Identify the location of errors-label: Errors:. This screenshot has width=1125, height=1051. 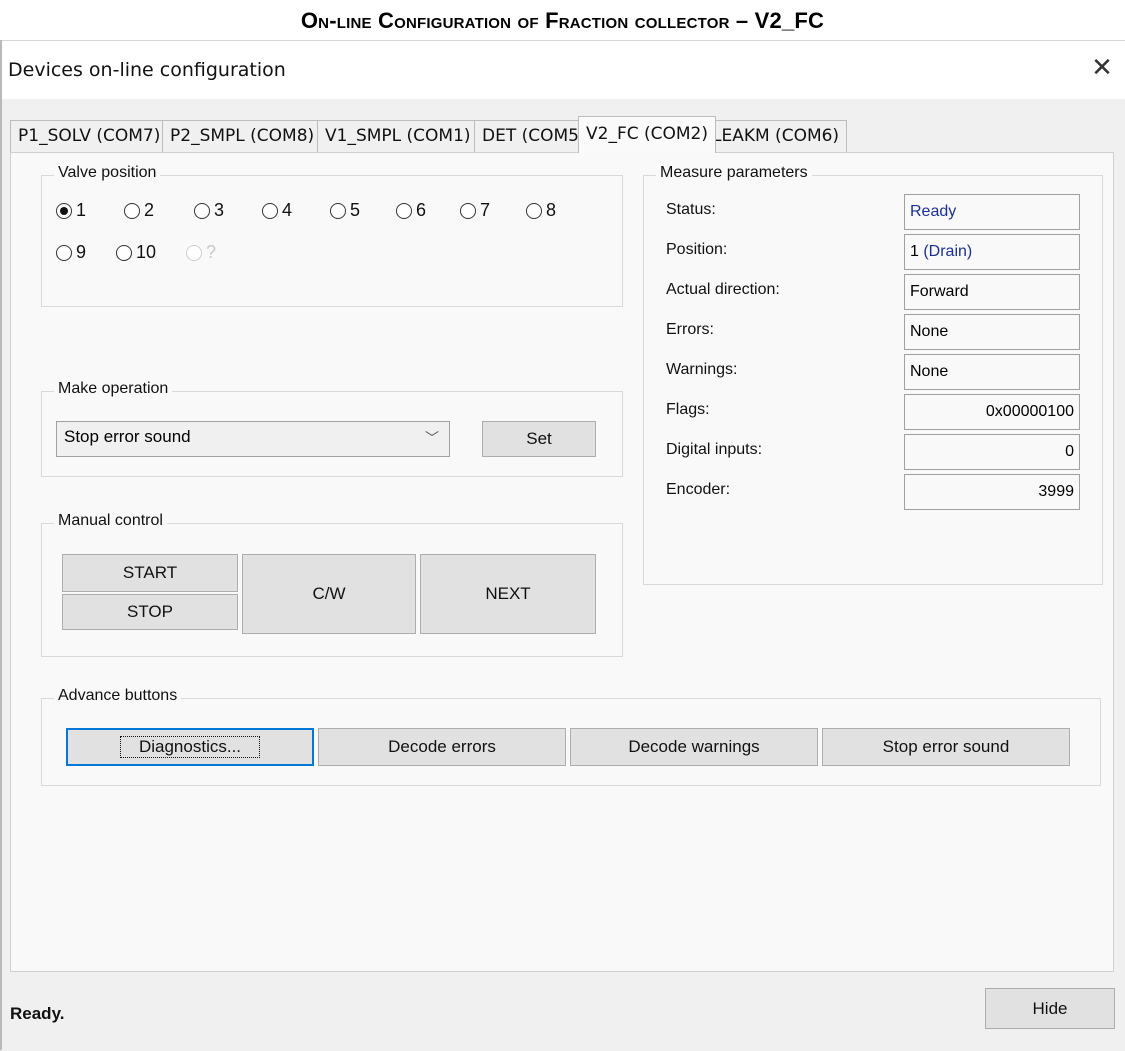
(690, 329).